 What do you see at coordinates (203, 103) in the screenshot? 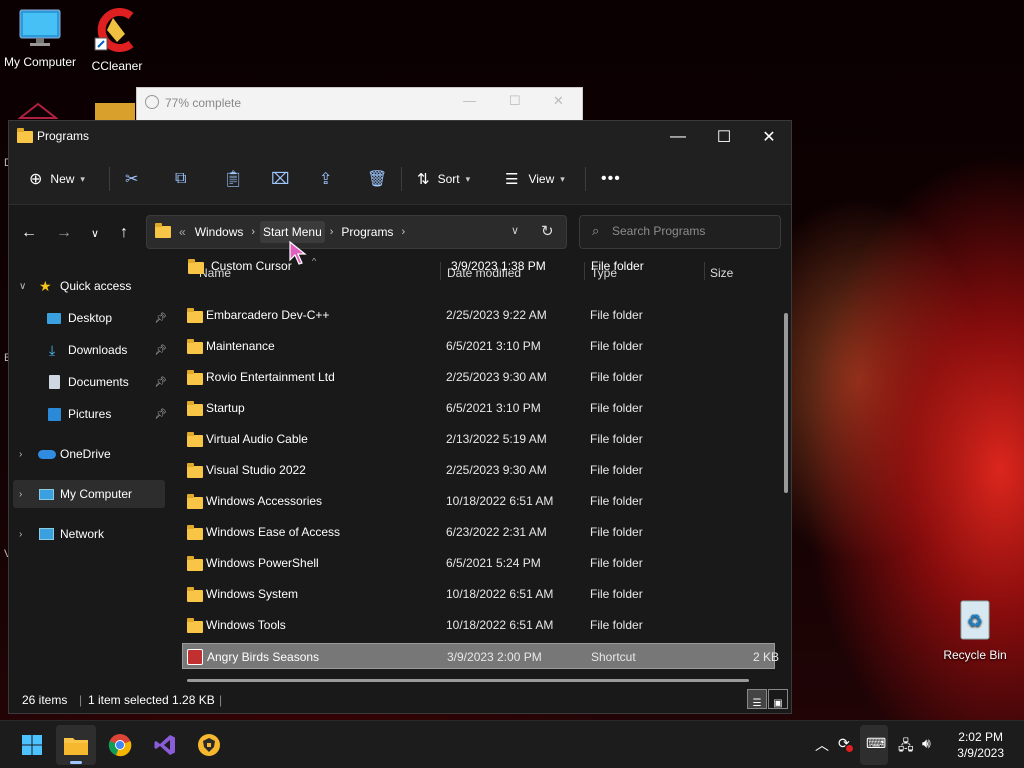
I see `progress-title: 77% complete` at bounding box center [203, 103].